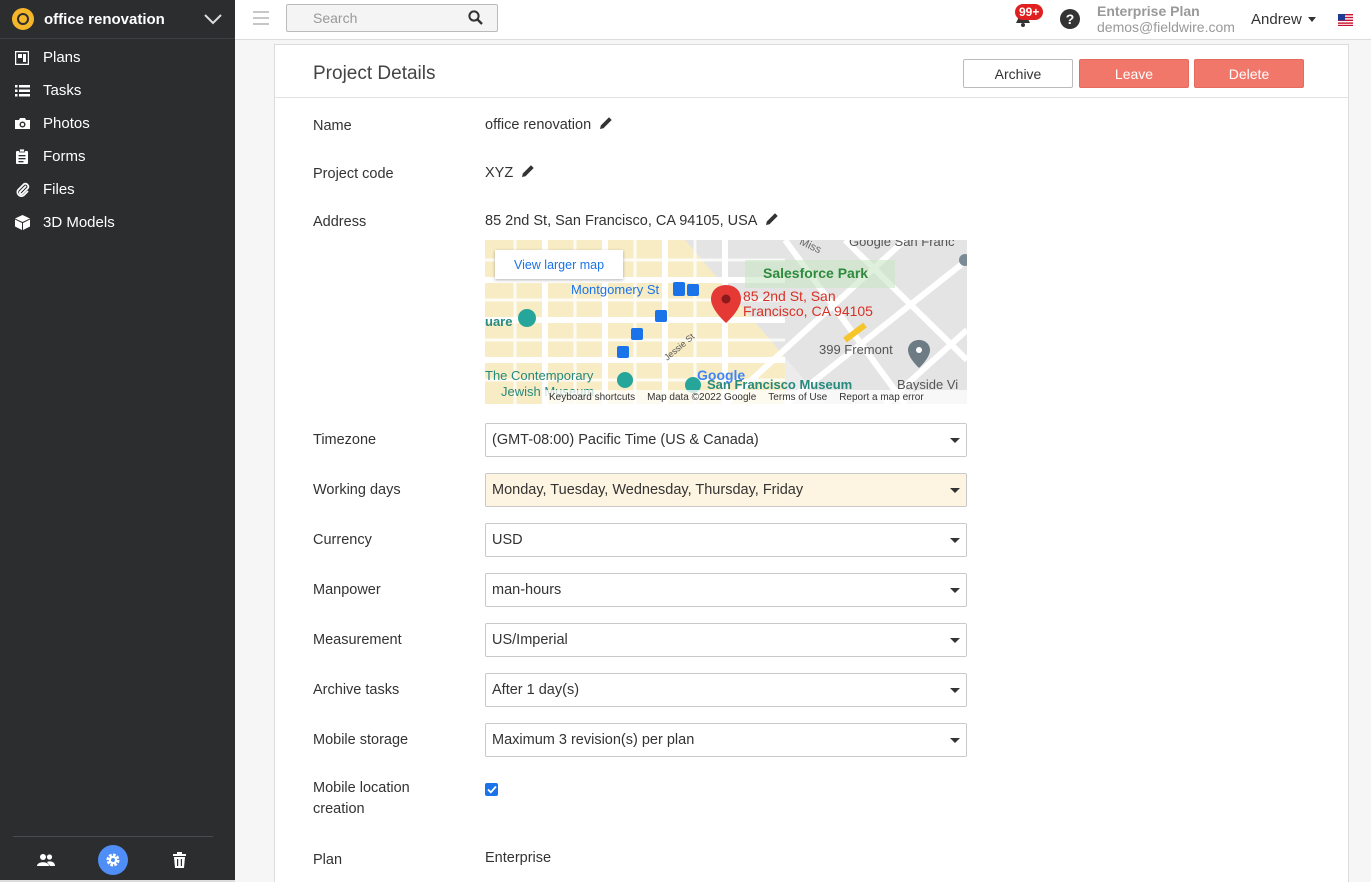  I want to click on map-label-contemporary: The Contemporary, so click(539, 375).